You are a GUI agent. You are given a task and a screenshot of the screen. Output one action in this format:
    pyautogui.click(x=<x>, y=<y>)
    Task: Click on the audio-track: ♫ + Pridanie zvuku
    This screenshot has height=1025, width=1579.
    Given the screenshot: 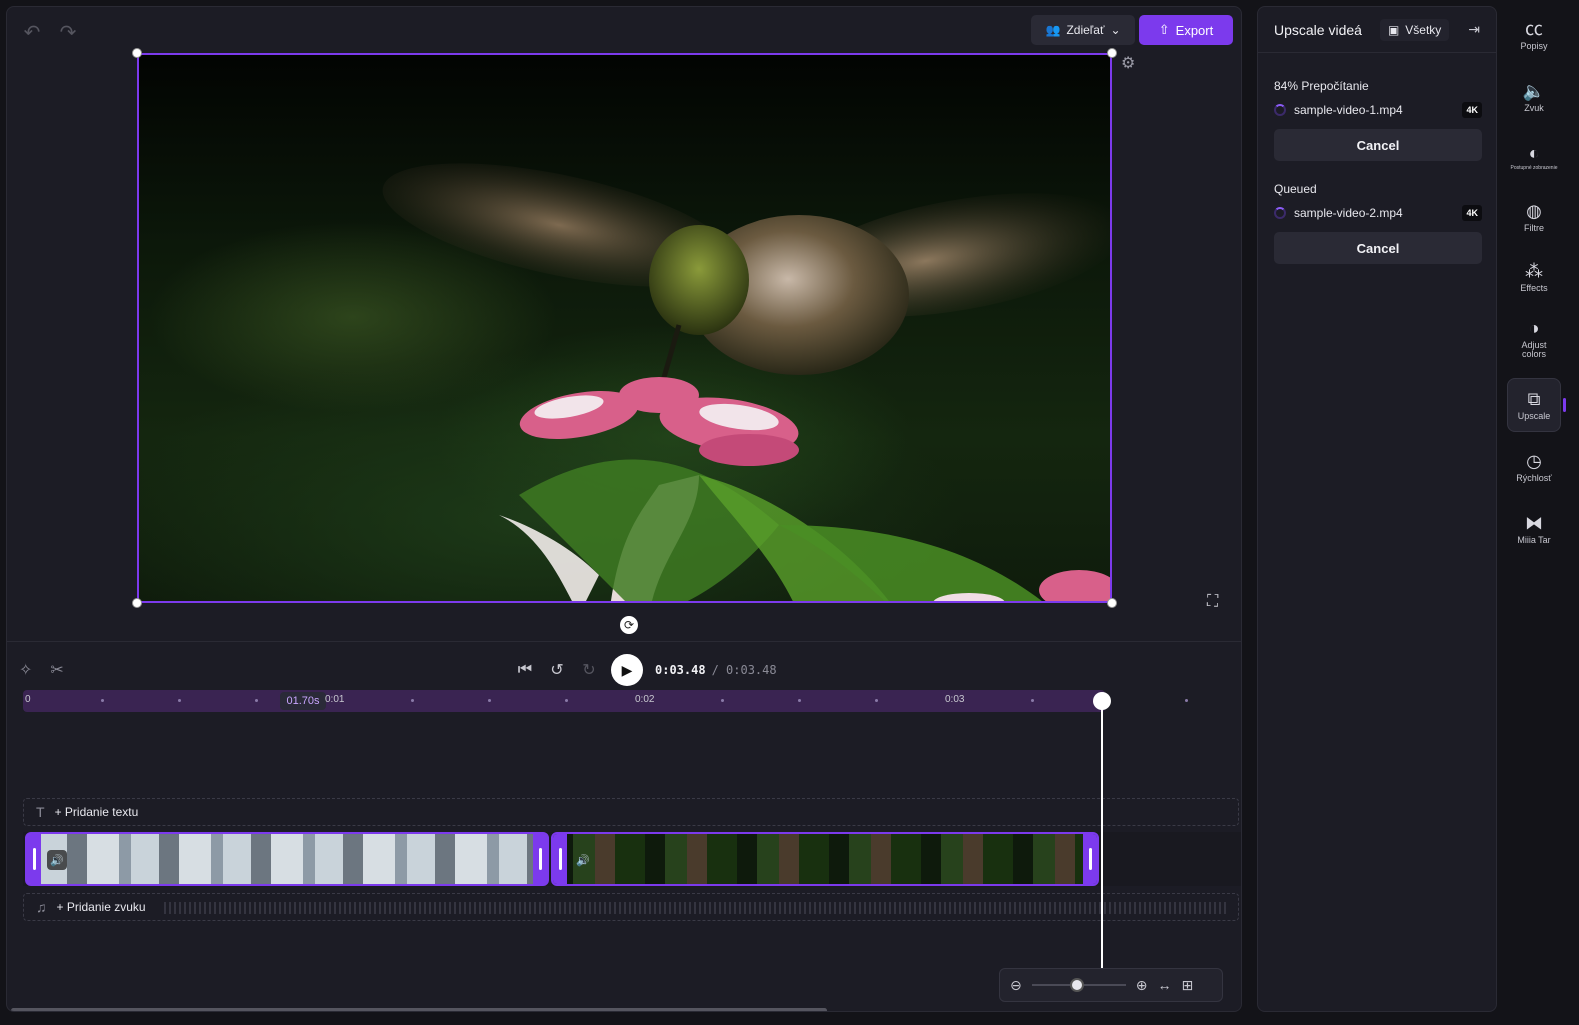 What is the action you would take?
    pyautogui.click(x=631, y=907)
    